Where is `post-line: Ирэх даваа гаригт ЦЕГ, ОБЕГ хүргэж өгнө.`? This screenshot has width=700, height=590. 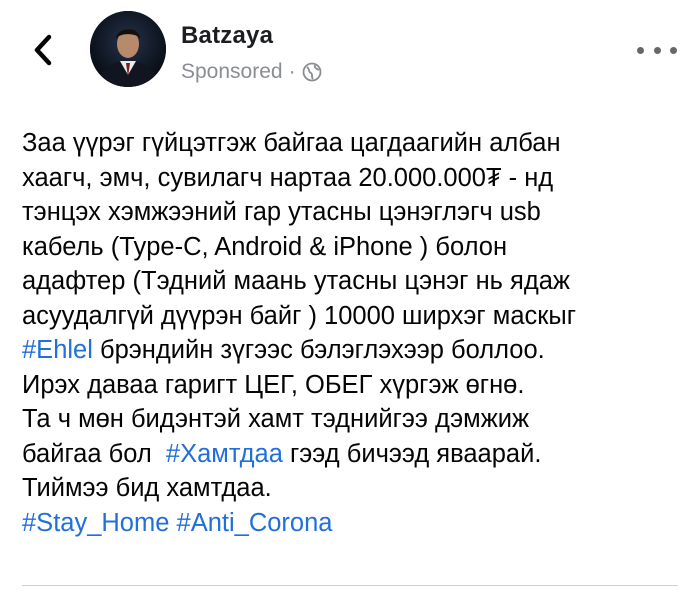
post-line: Ирэх даваа гаригт ЦЕГ, ОБЕГ хүргэж өгнө. is located at coordinates (273, 384).